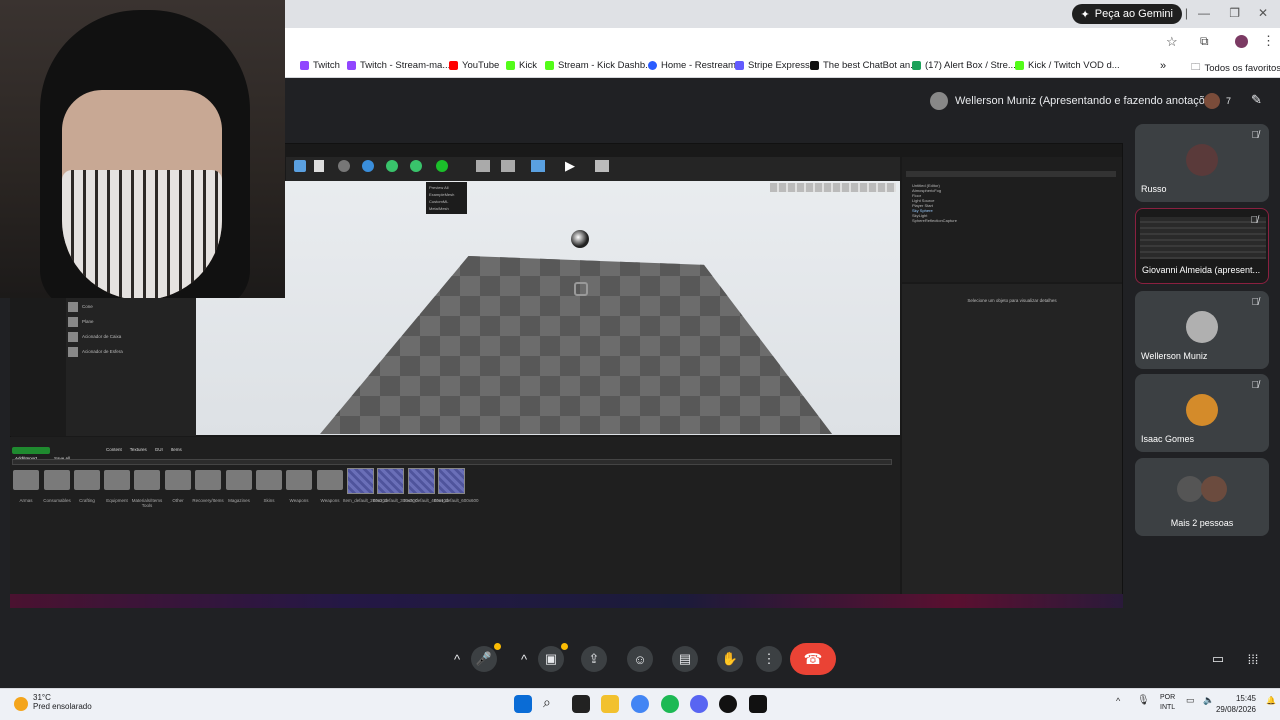 The width and height of the screenshot is (1280, 720). What do you see at coordinates (446, 201) in the screenshot?
I see `show-menu-item: CustomML` at bounding box center [446, 201].